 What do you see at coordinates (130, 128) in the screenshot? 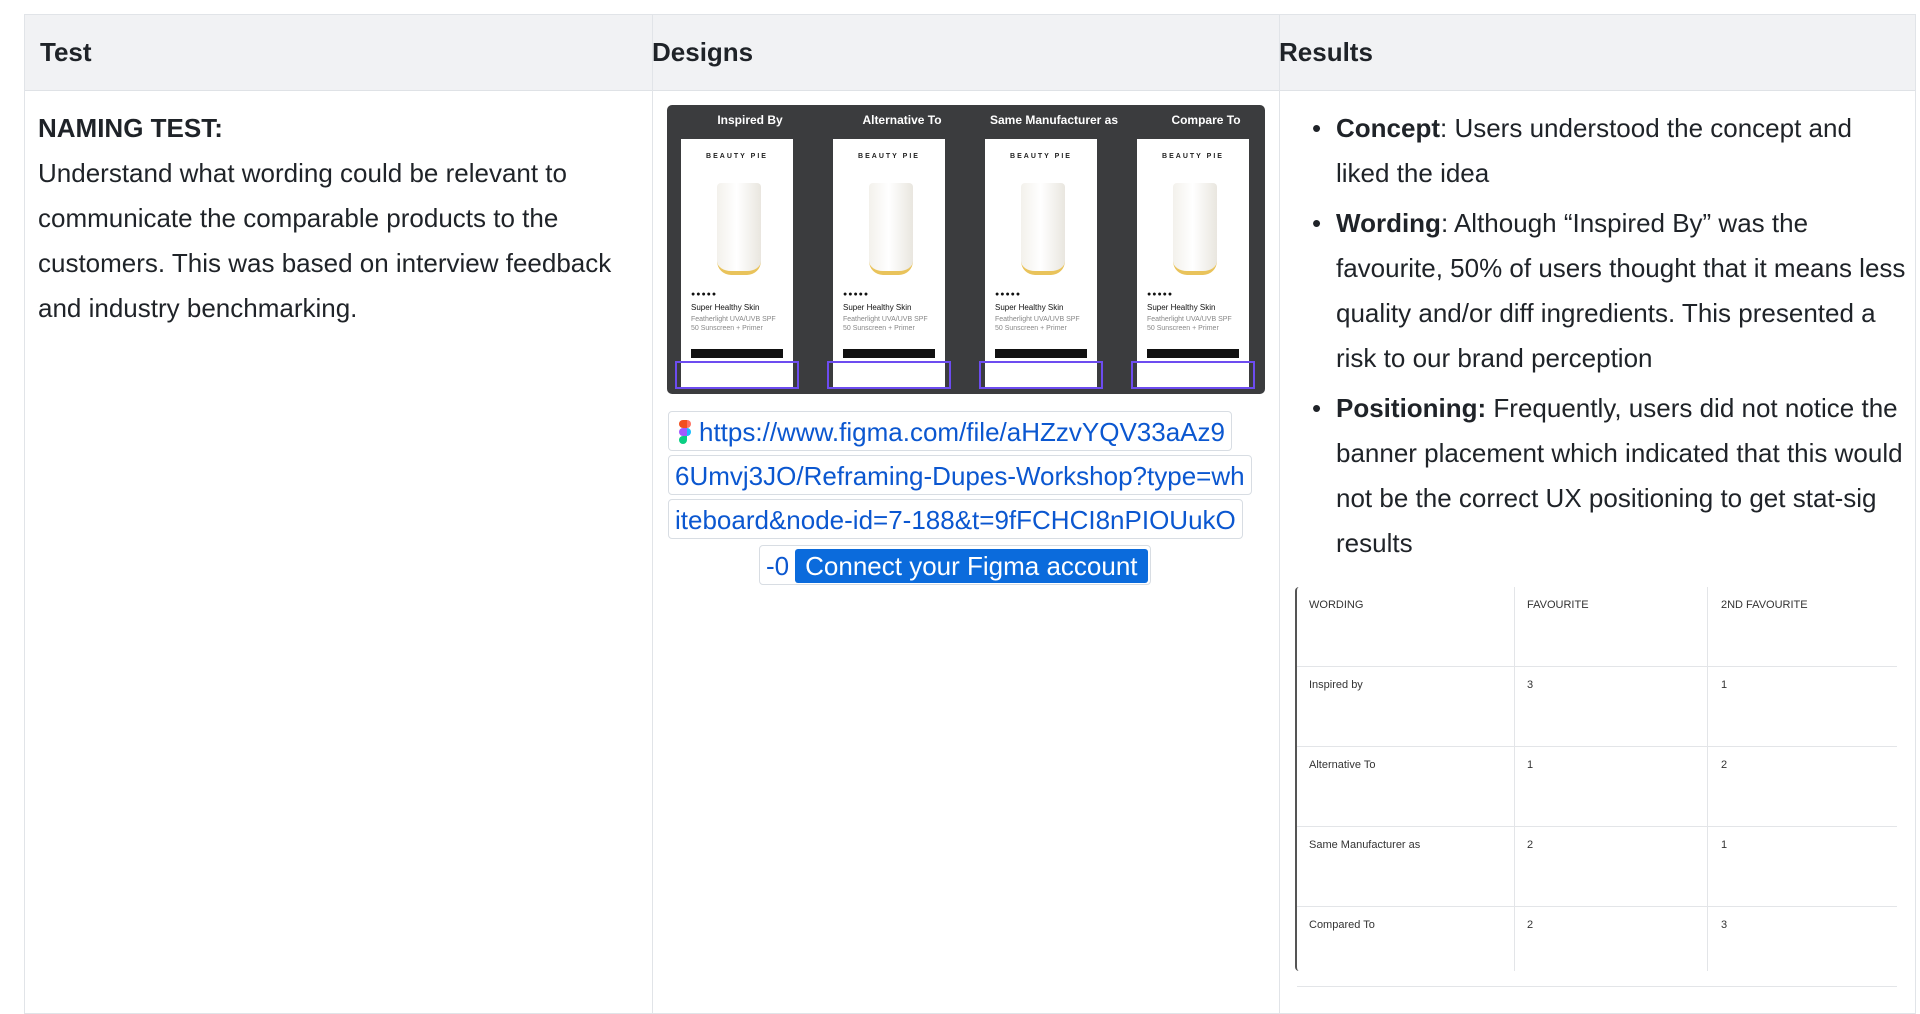
I see `test-title: NAMING TEST:` at bounding box center [130, 128].